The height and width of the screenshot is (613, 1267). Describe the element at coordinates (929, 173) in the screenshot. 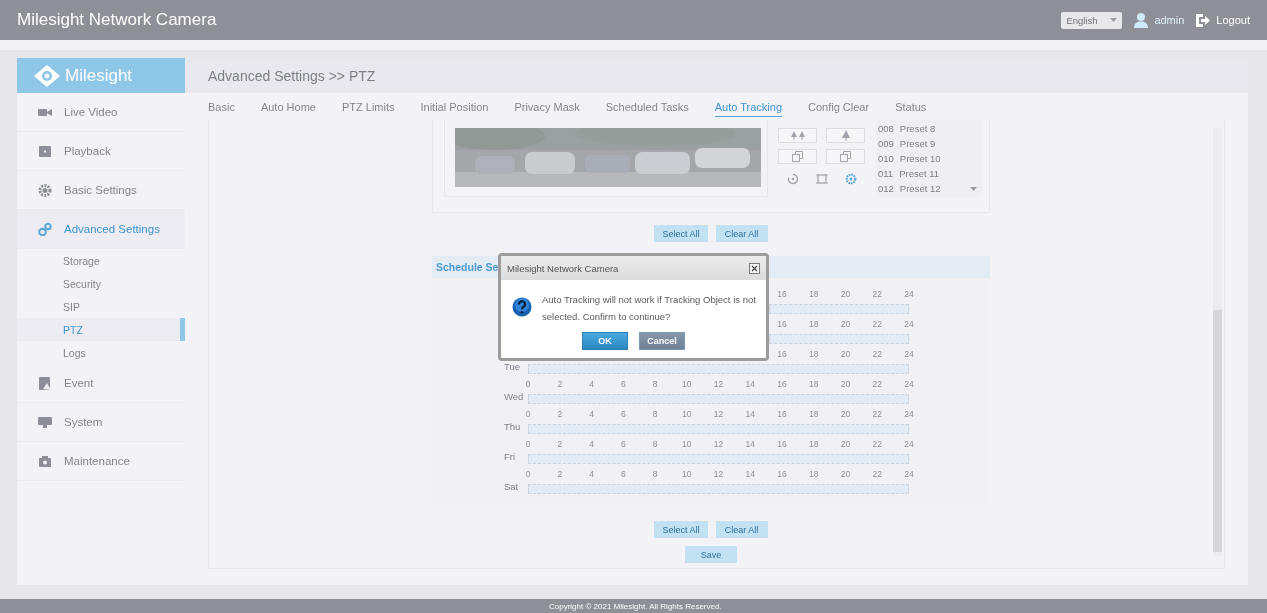

I see `preset-item: 011 Preset 11` at that location.